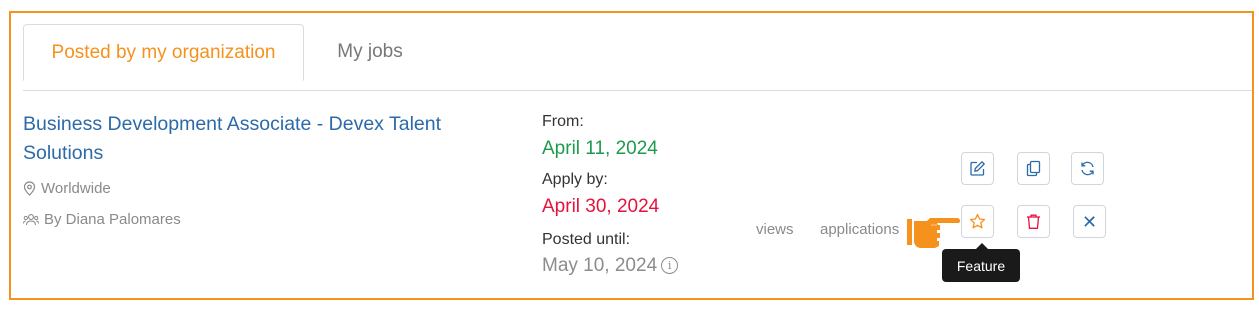  Describe the element at coordinates (981, 262) in the screenshot. I see `feature-tooltip: Feature` at that location.